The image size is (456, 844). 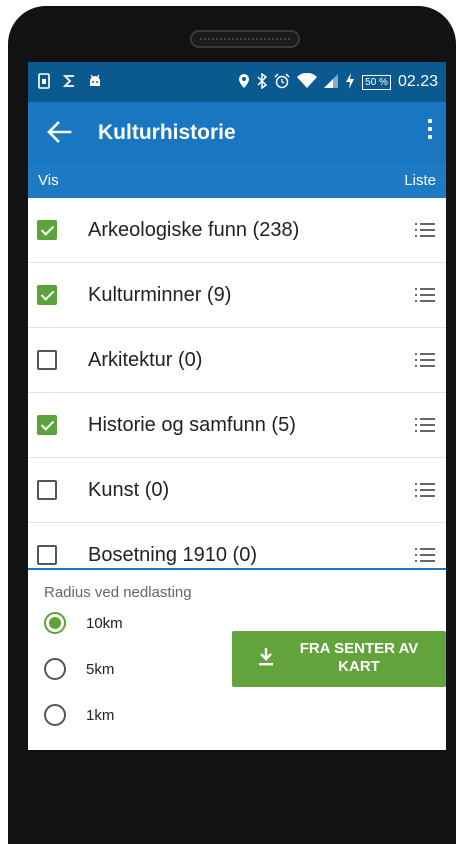 What do you see at coordinates (376, 82) in the screenshot?
I see `battery-indicator: 50 %` at bounding box center [376, 82].